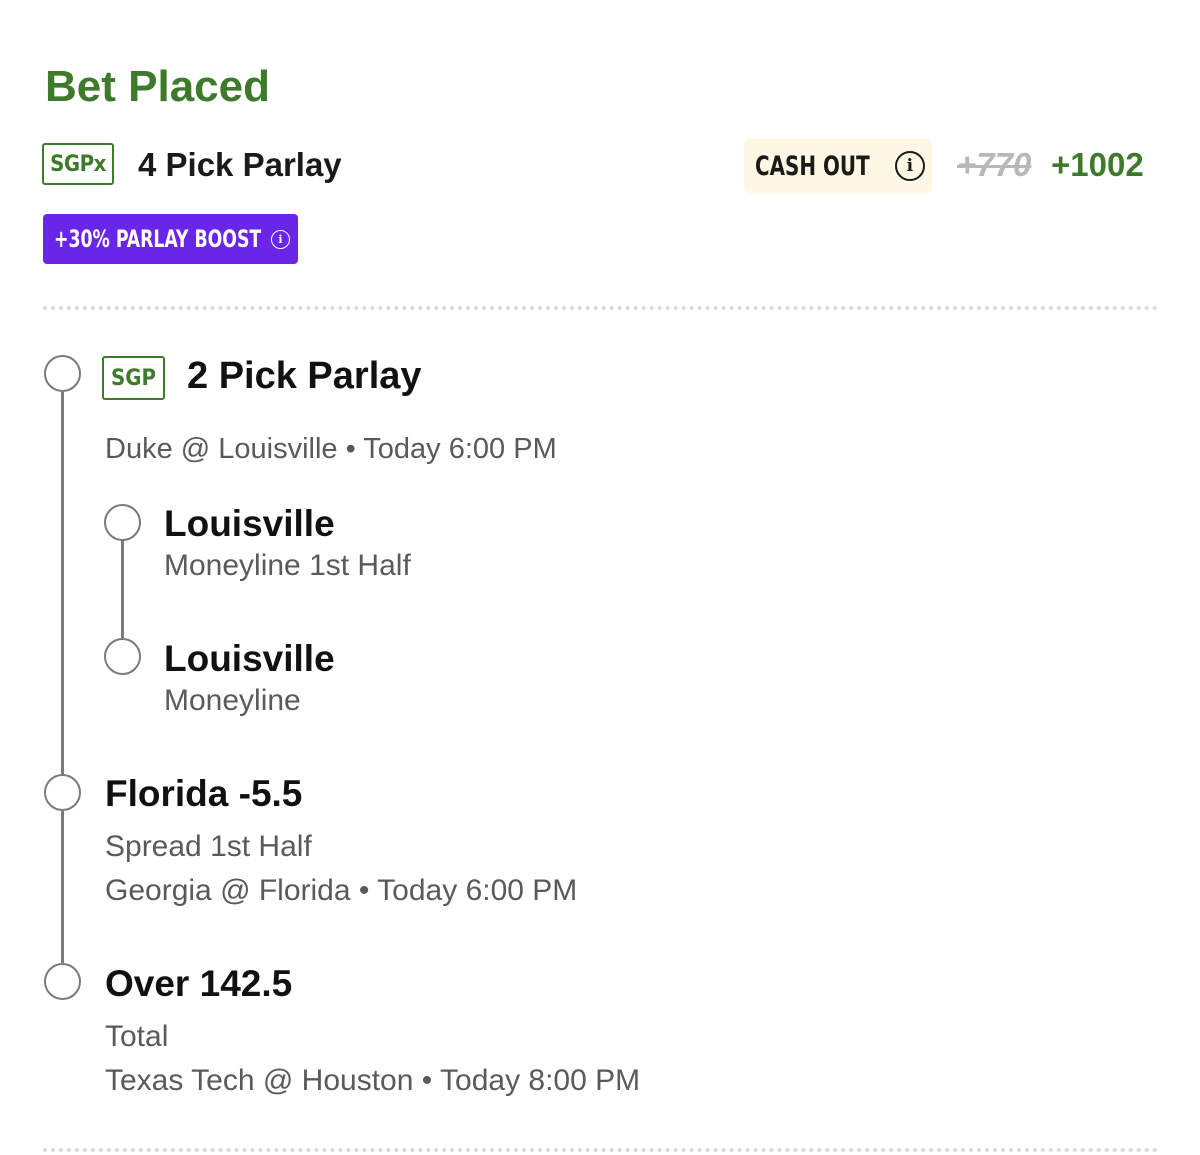 This screenshot has width=1200, height=1155. I want to click on leg-selection: Over 142.5, so click(199, 983).